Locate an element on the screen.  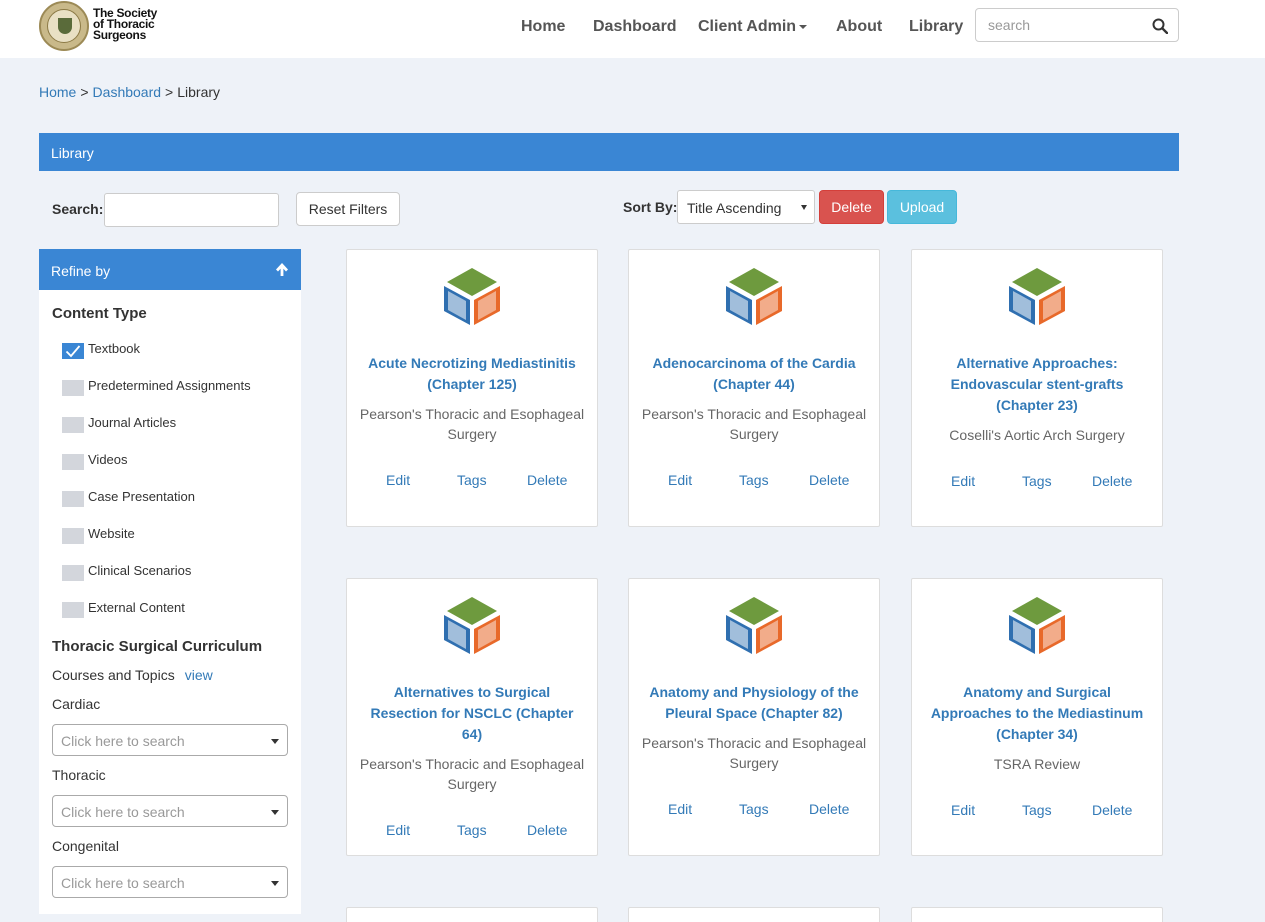
library-header-bar: Library is located at coordinates (609, 152).